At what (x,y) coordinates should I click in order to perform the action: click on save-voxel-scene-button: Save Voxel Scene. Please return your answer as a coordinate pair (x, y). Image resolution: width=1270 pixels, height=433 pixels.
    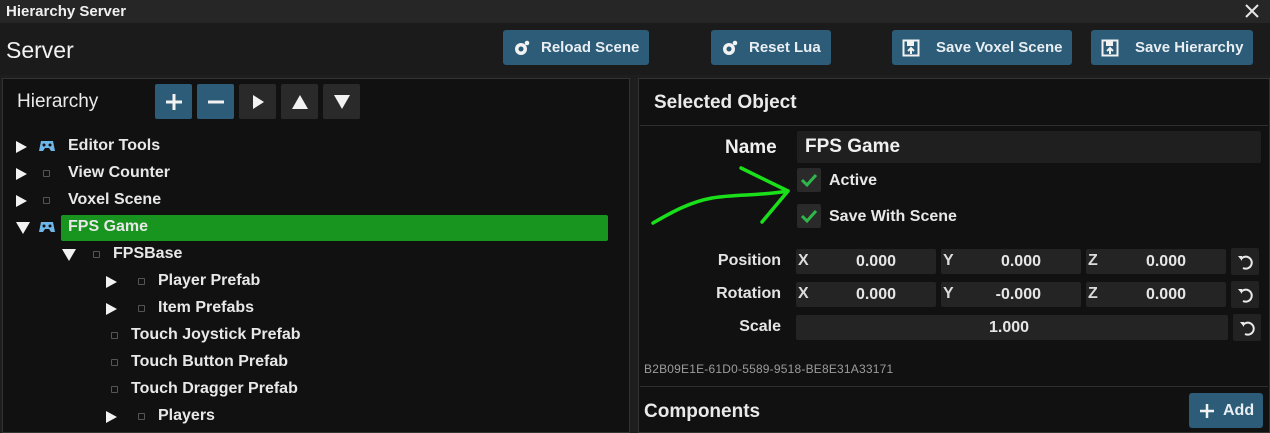
    Looking at the image, I should click on (982, 47).